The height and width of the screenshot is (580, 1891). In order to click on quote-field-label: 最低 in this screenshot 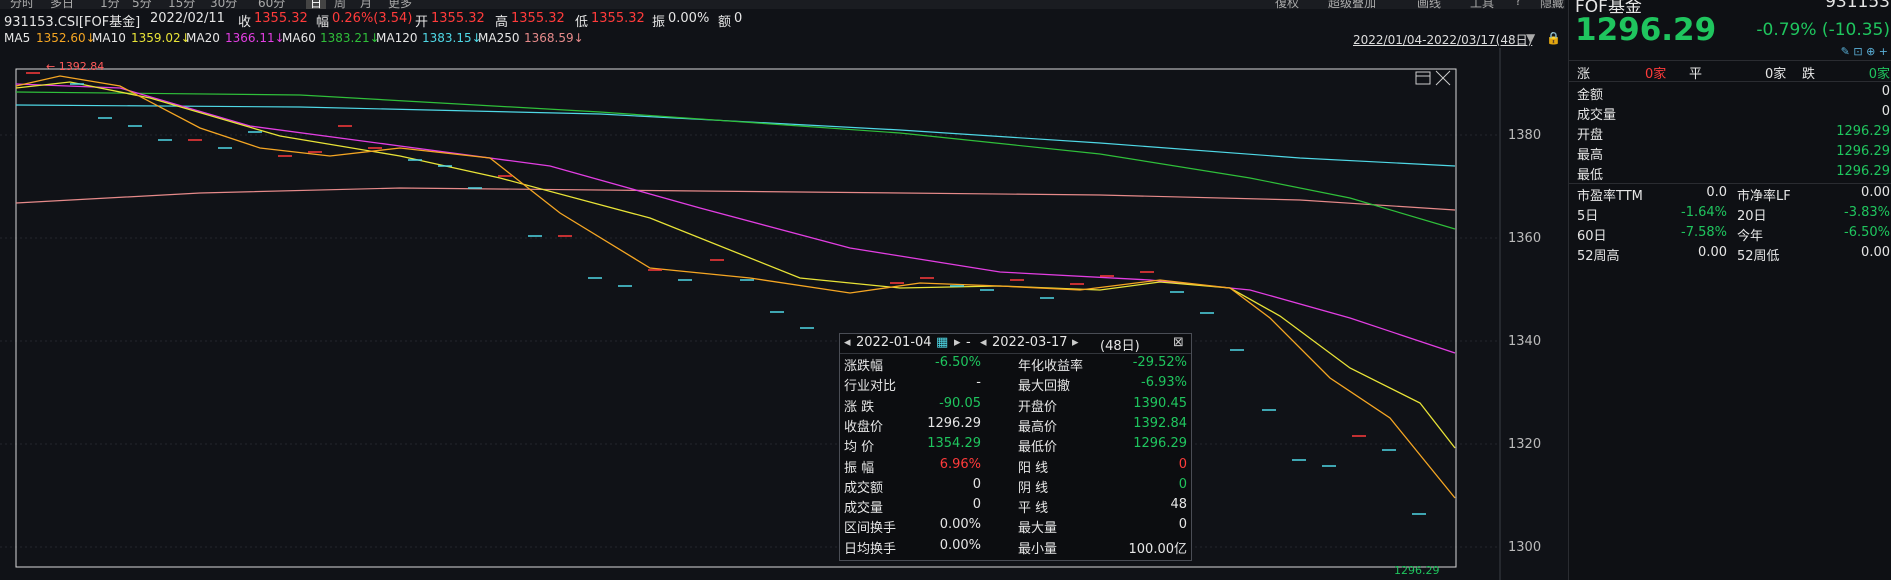, I will do `click(1590, 175)`.